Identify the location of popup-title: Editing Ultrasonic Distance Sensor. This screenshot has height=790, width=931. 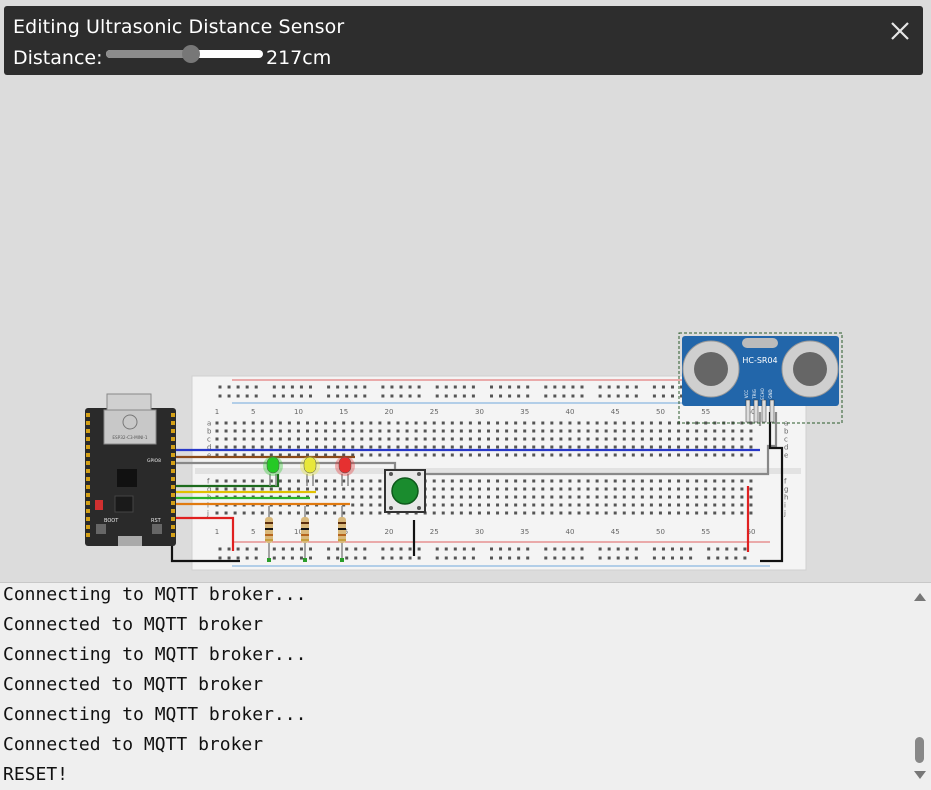
(179, 27).